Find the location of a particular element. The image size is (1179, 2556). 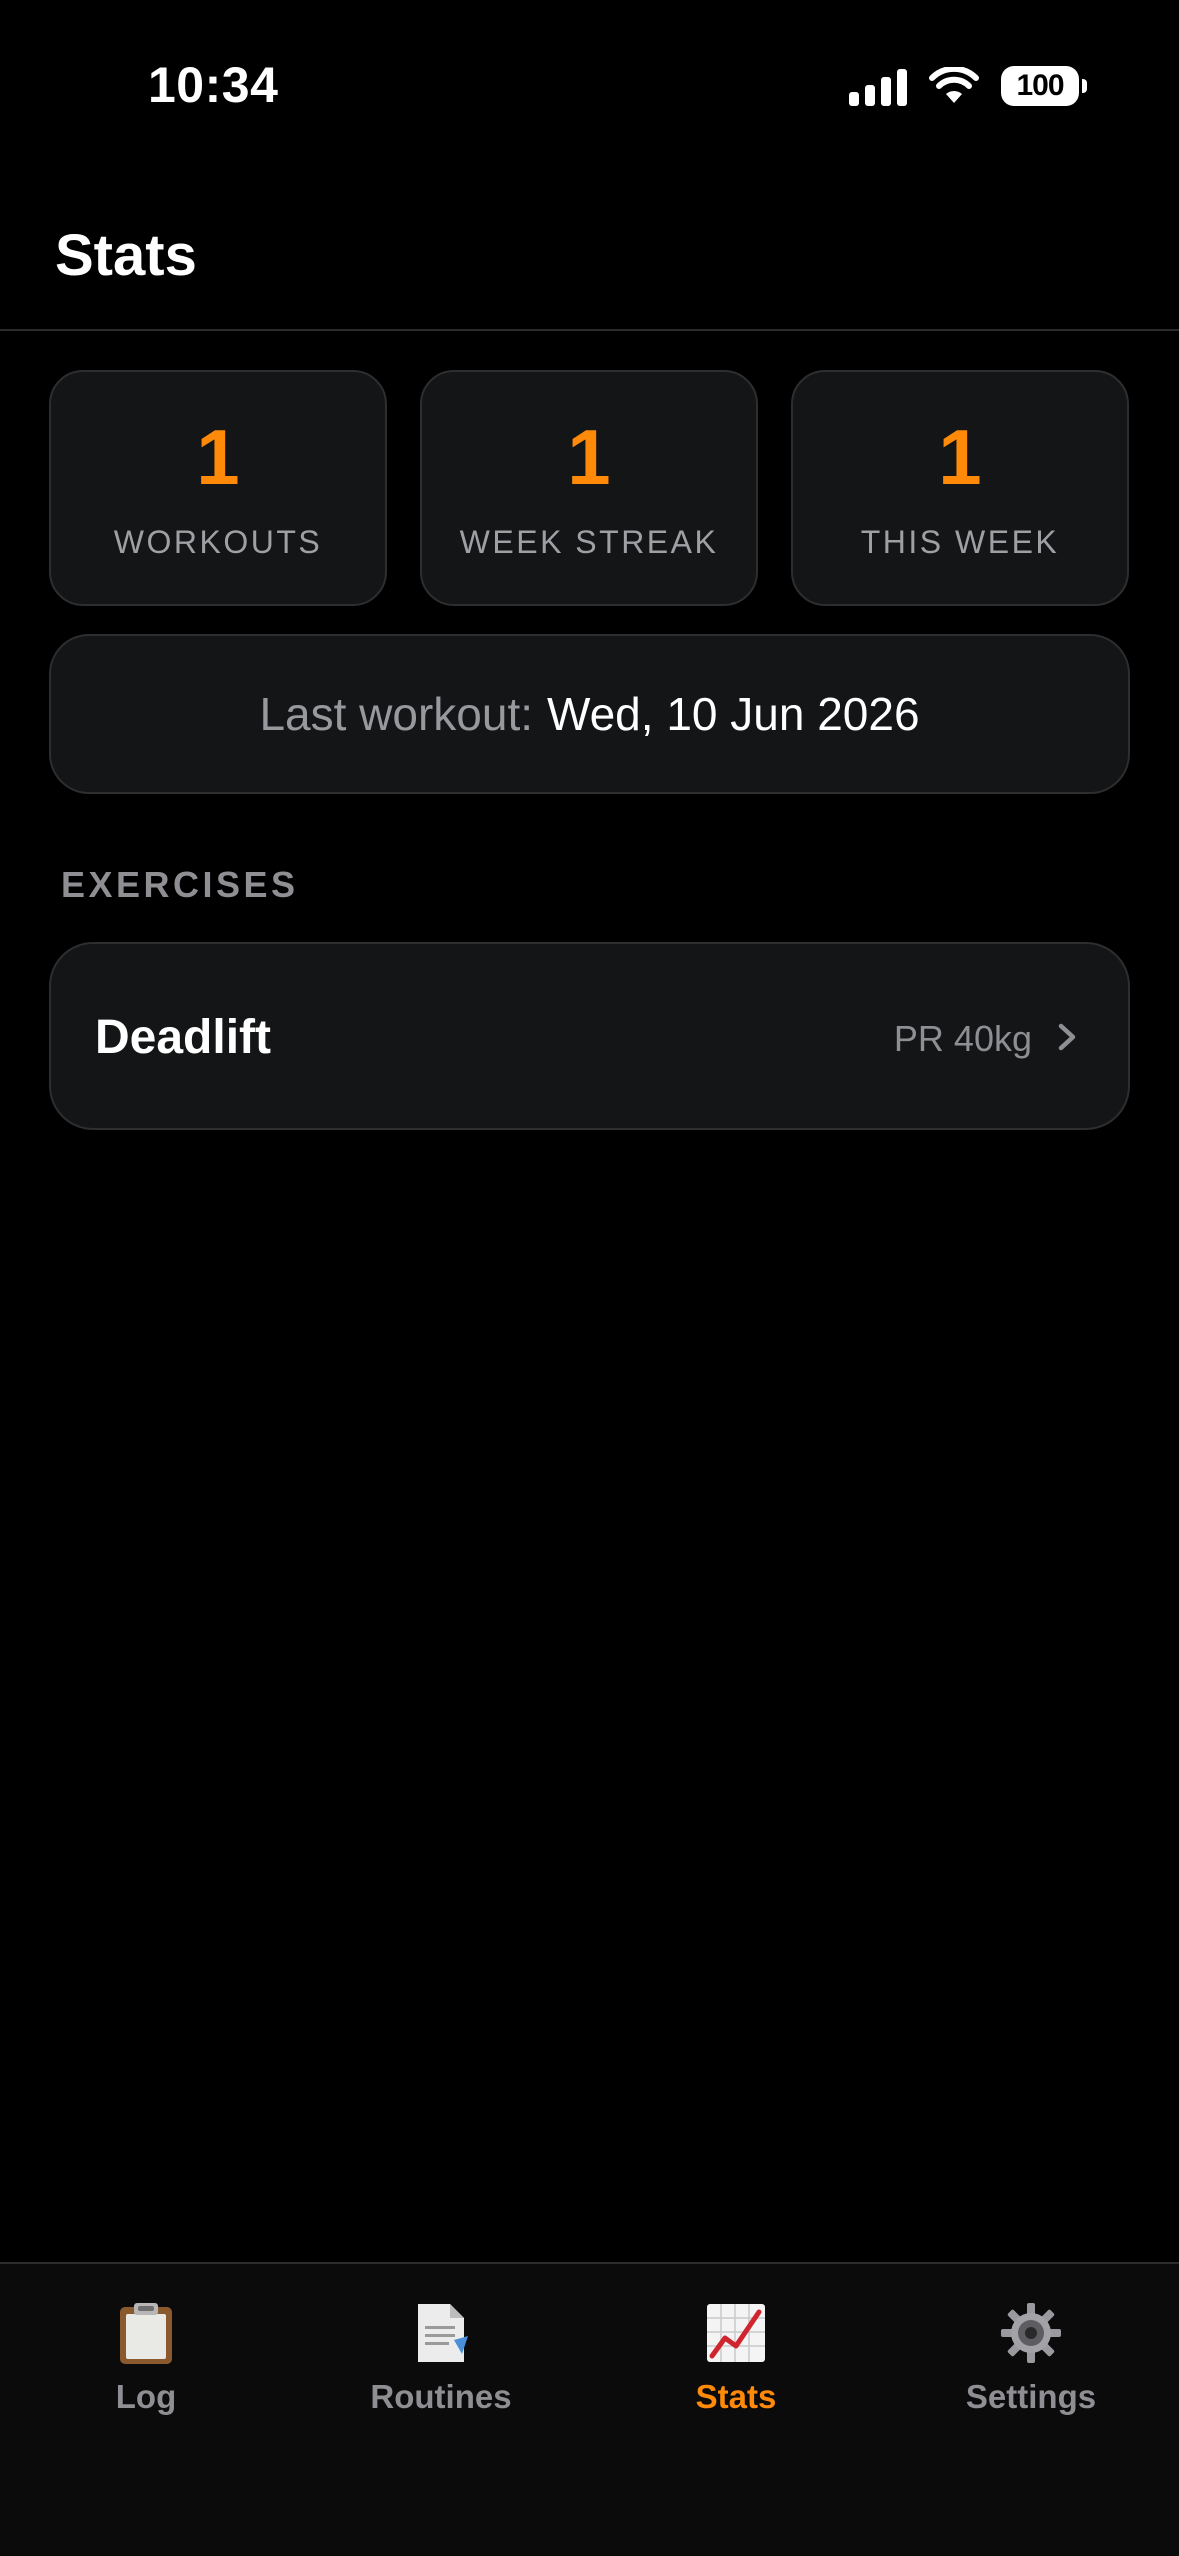

tab-label: Settings is located at coordinates (1031, 2396).